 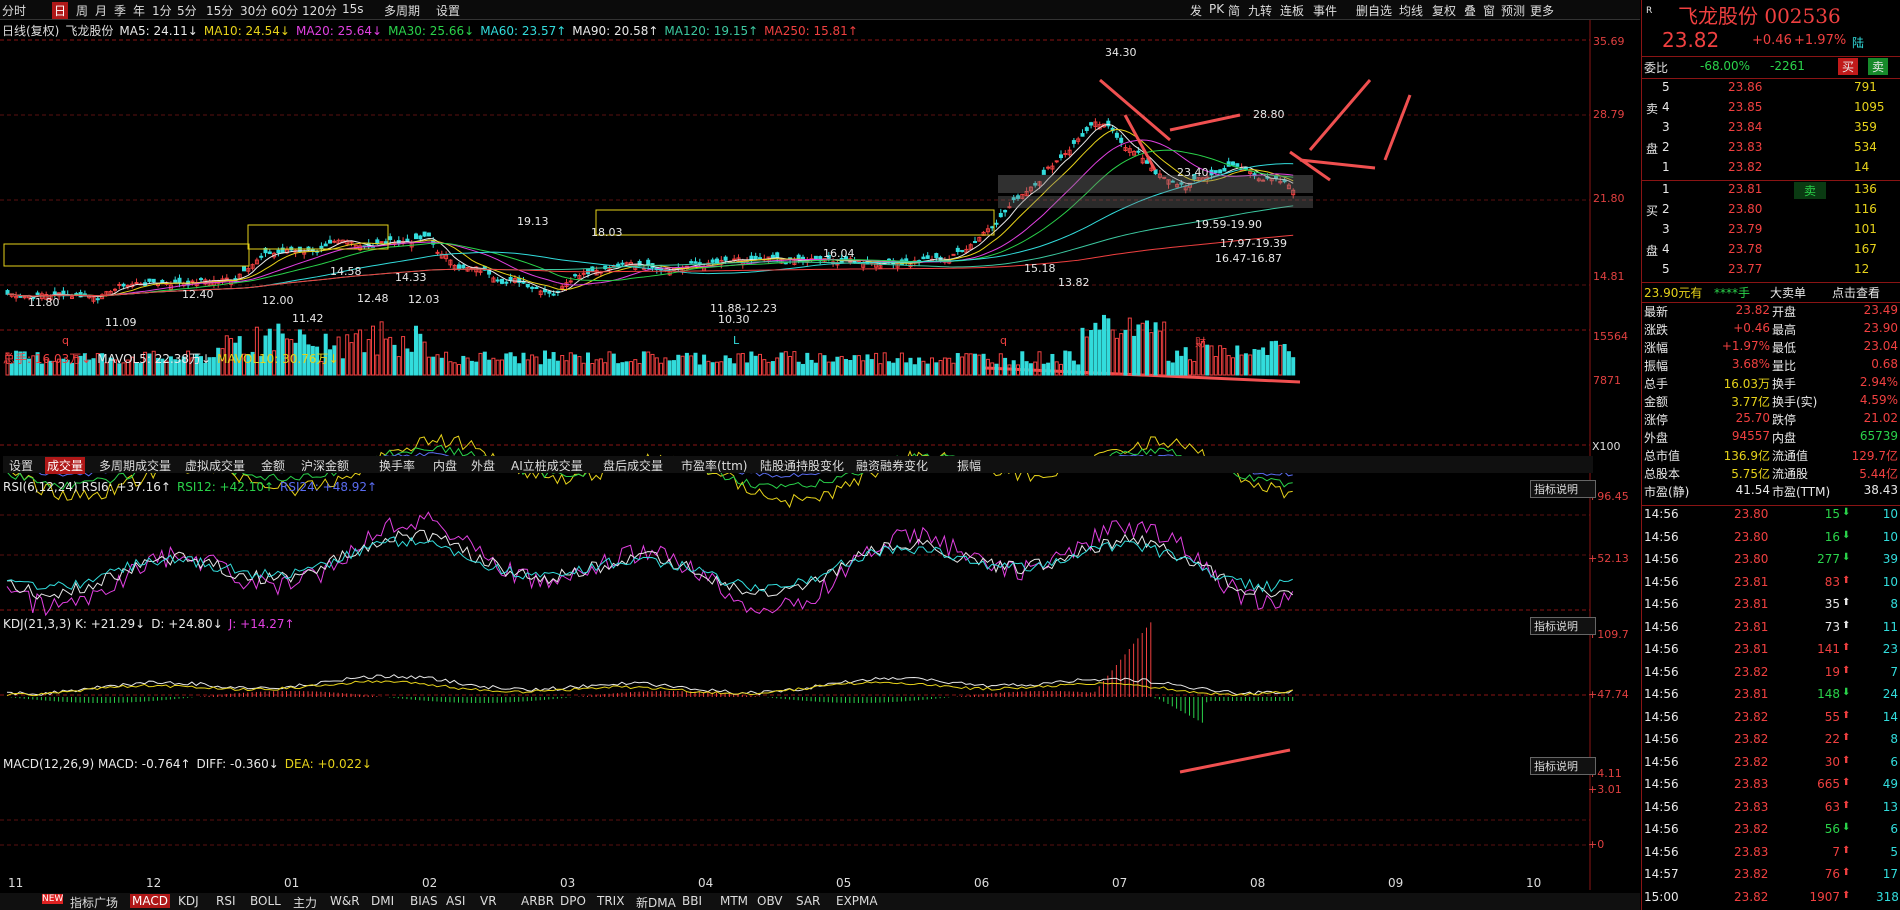 I want to click on volume-tab-12: 陆股通持股变化, so click(x=802, y=465).